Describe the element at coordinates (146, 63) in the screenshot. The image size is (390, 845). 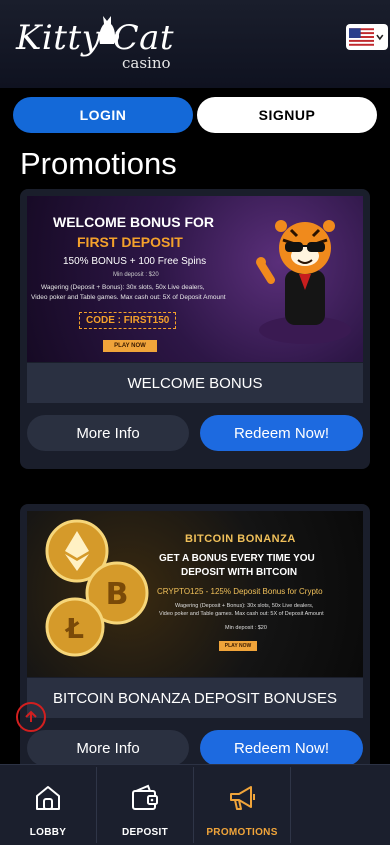
I see `logo-sub-text: casino` at that location.